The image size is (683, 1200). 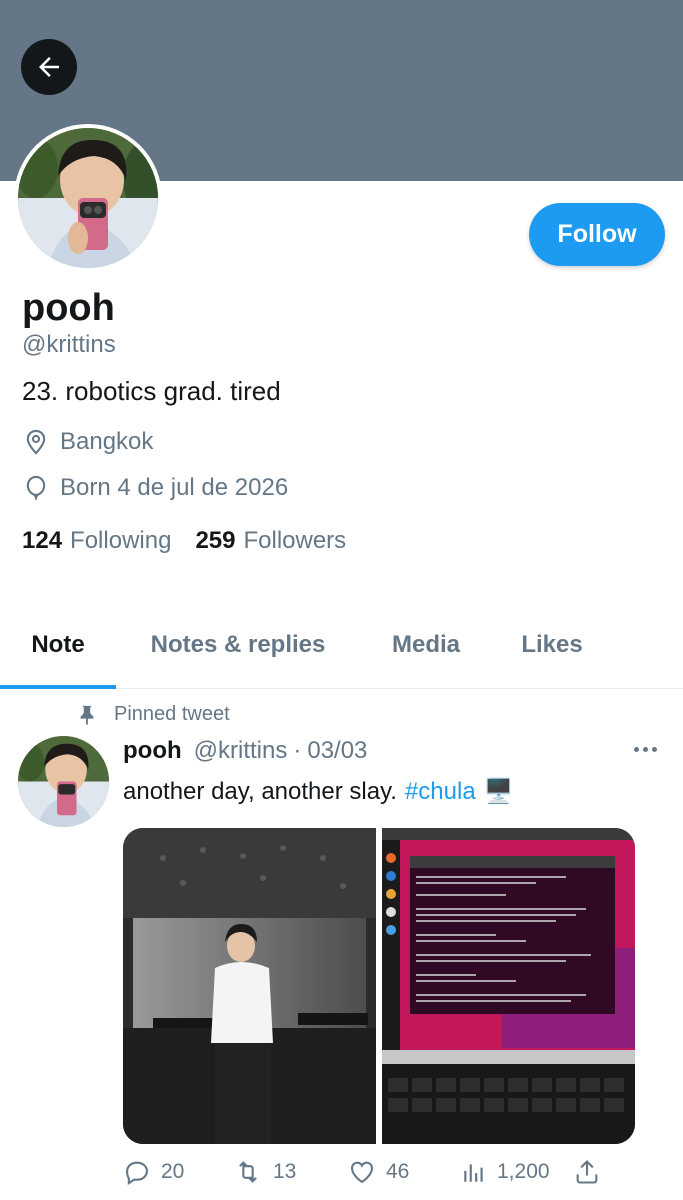 I want to click on pinned-indicator: Pinned tweet, so click(x=153, y=714).